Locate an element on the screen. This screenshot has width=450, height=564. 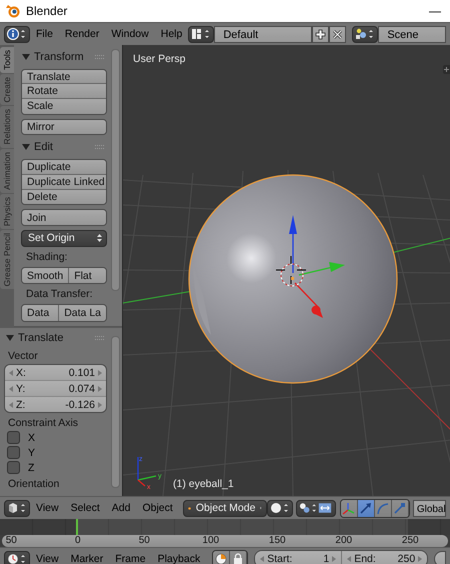
ruler-label: 200 is located at coordinates (344, 541).